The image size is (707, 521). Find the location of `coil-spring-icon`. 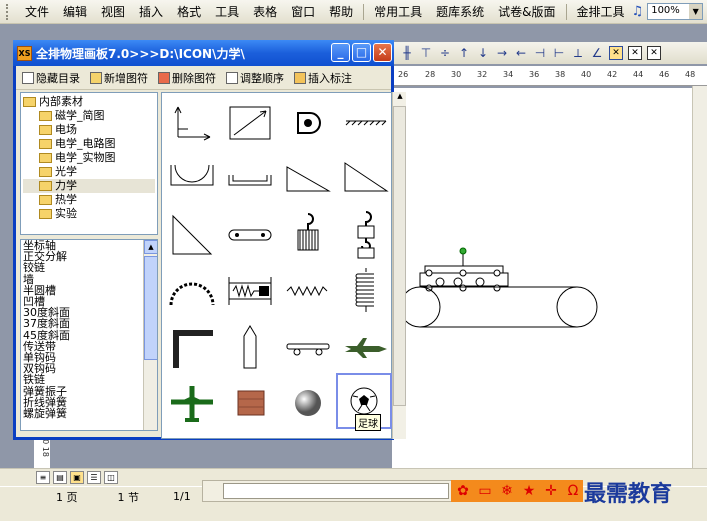

coil-spring-icon is located at coordinates (366, 291).